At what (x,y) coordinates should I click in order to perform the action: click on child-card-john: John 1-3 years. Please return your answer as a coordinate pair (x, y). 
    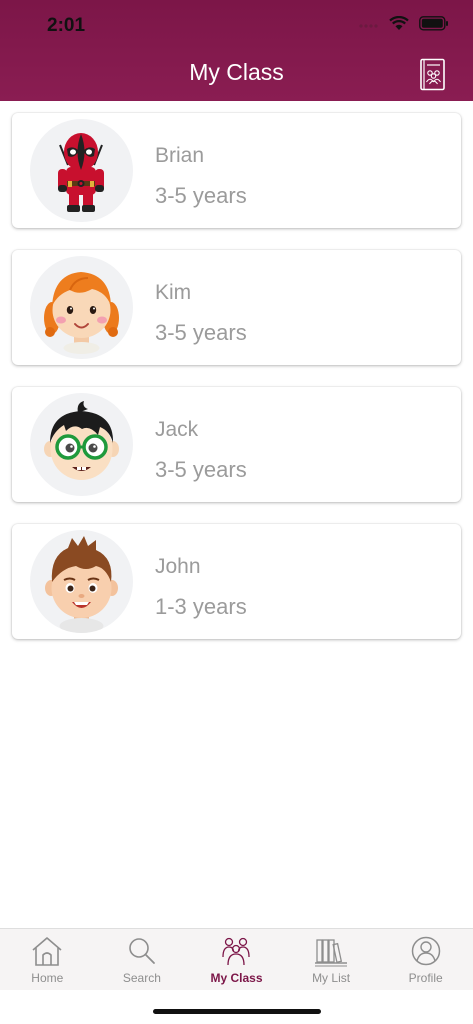
    Looking at the image, I should click on (236, 581).